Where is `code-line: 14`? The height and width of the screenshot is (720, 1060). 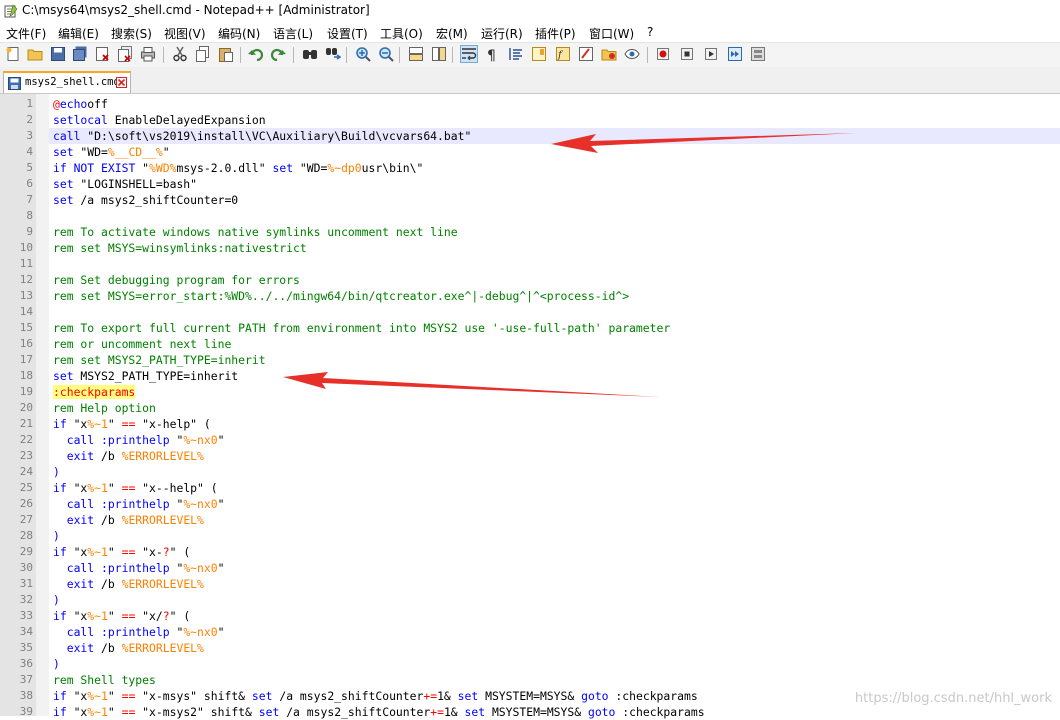 code-line: 14 is located at coordinates (540, 312).